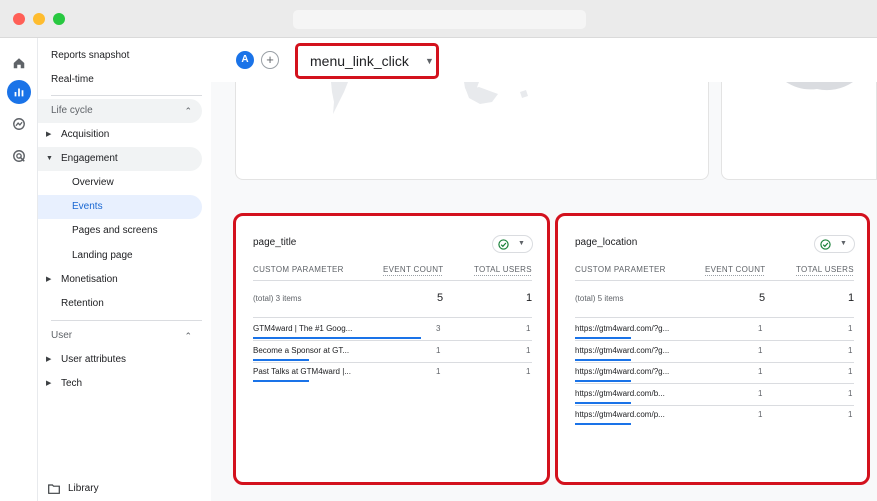  I want to click on sidebar-divider, so click(126, 95).